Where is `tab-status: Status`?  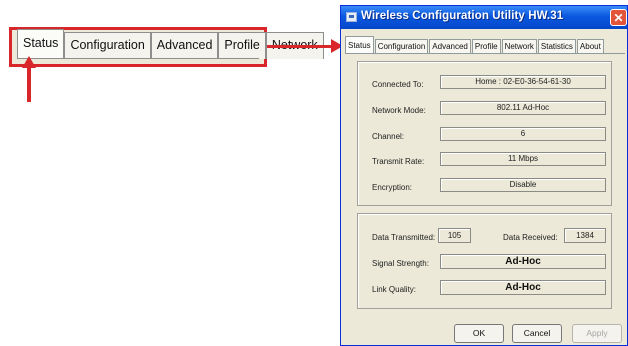
tab-status: Status is located at coordinates (359, 45).